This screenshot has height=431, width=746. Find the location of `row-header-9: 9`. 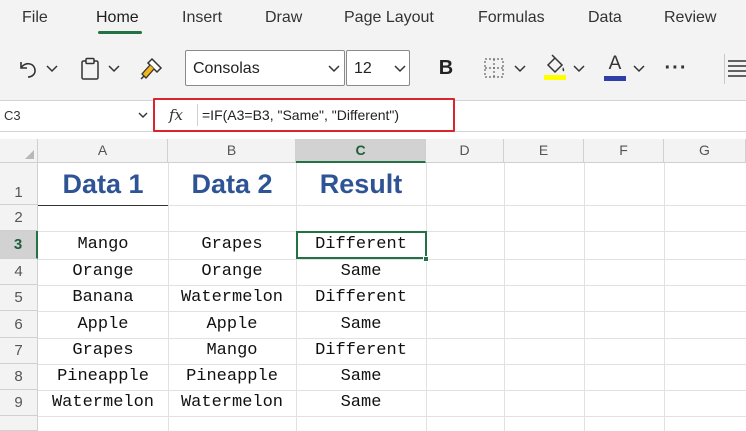

row-header-9: 9 is located at coordinates (19, 403).